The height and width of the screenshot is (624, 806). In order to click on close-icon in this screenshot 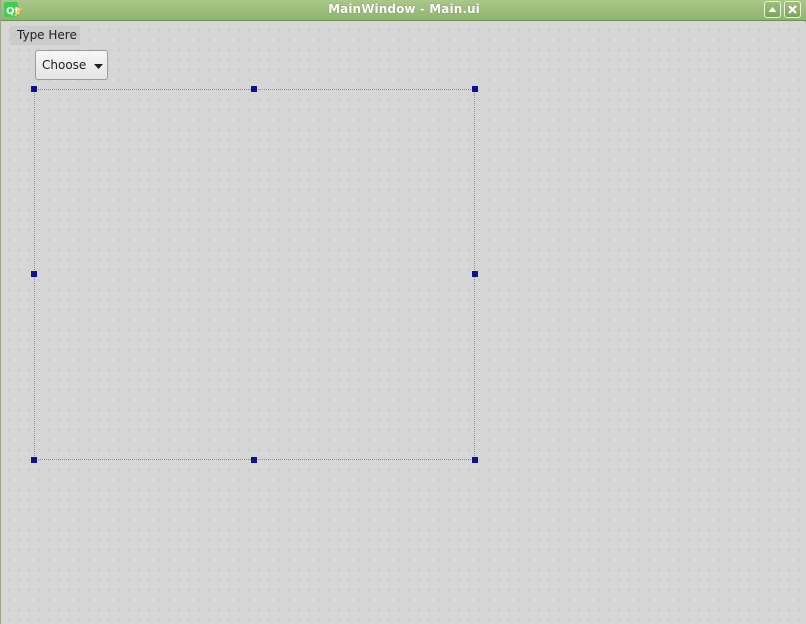, I will do `click(792, 9)`.